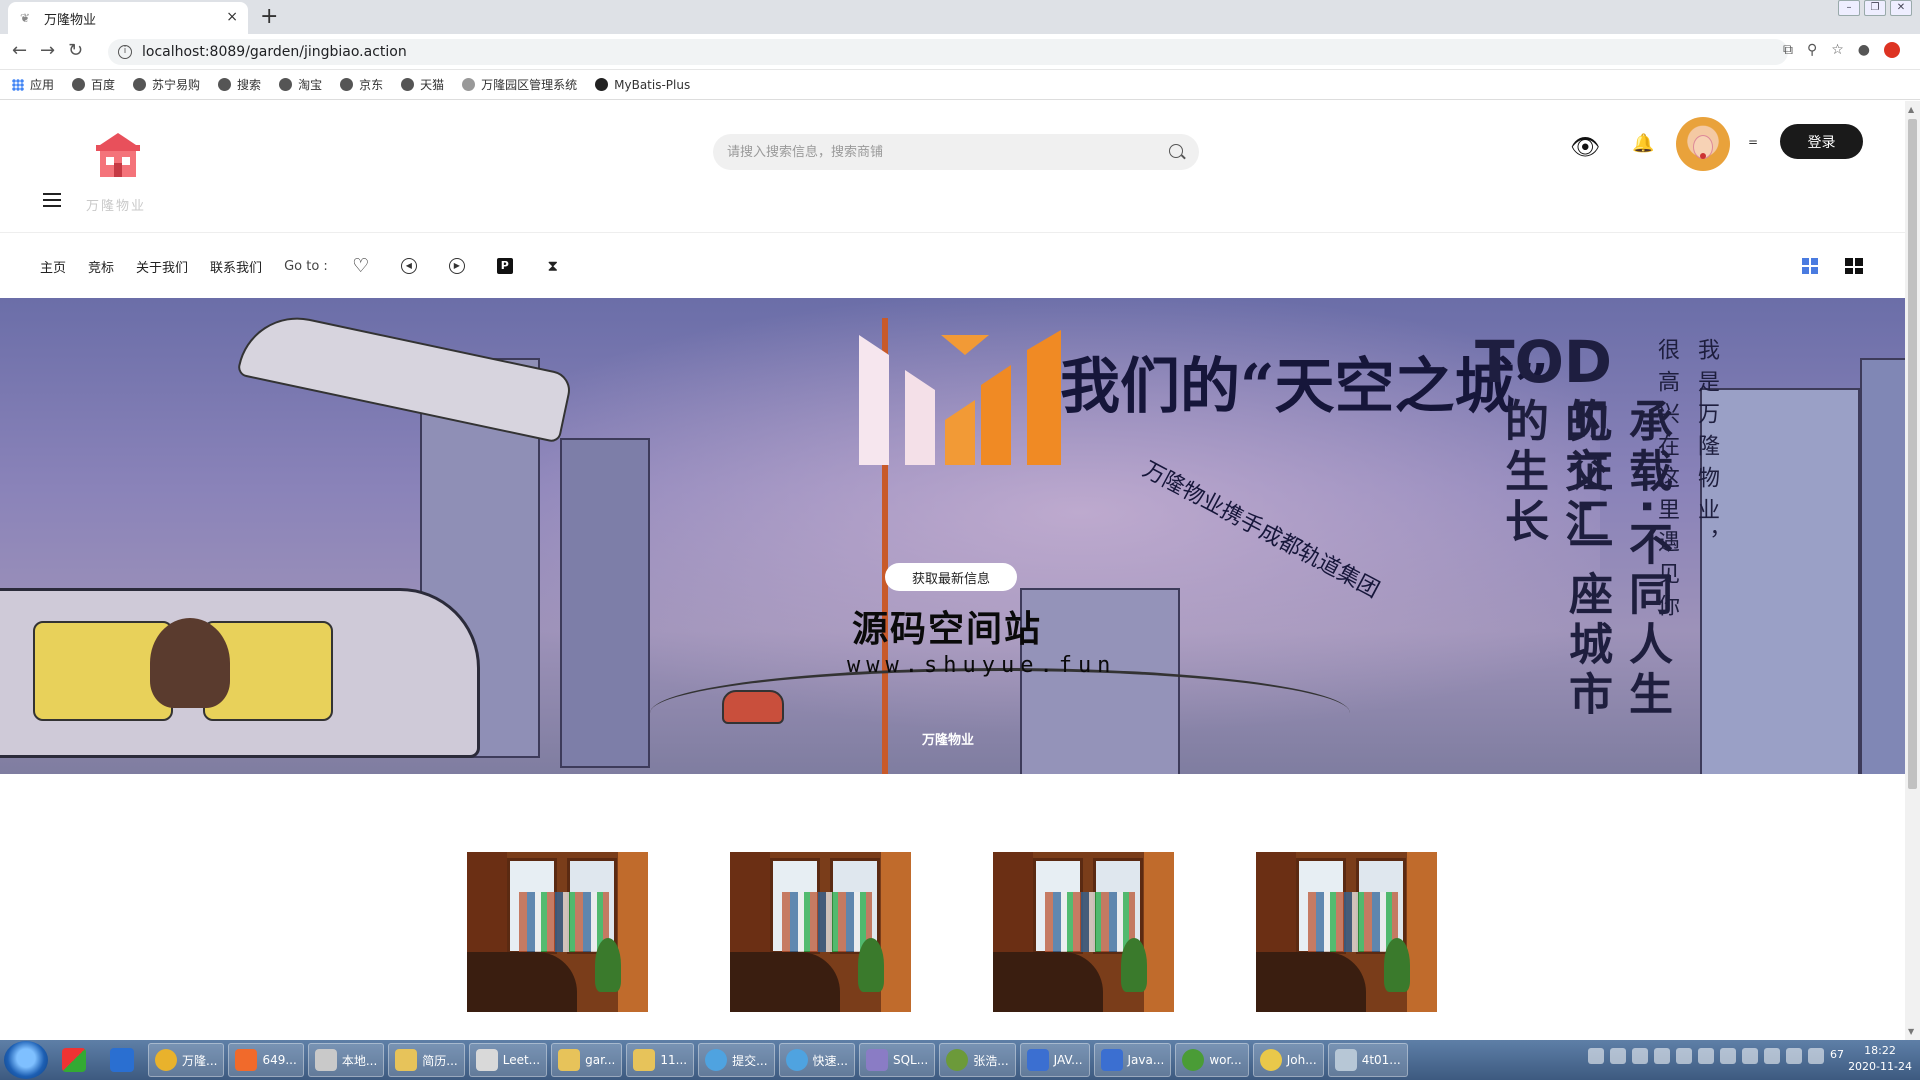 Image resolution: width=1920 pixels, height=1080 pixels. I want to click on bookmark-item: MyBatis-Plus, so click(642, 85).